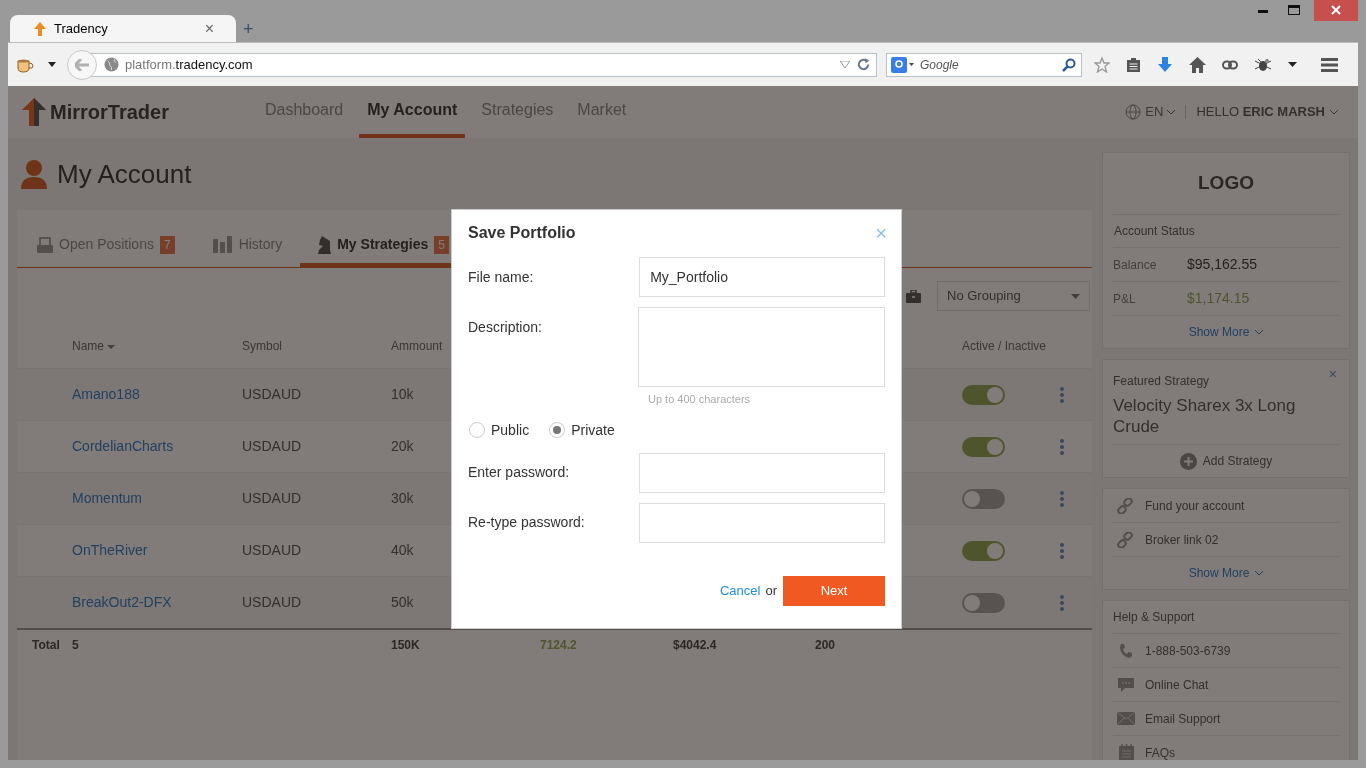 The height and width of the screenshot is (768, 1366). I want to click on table-cell-text: $4042.4, so click(695, 645).